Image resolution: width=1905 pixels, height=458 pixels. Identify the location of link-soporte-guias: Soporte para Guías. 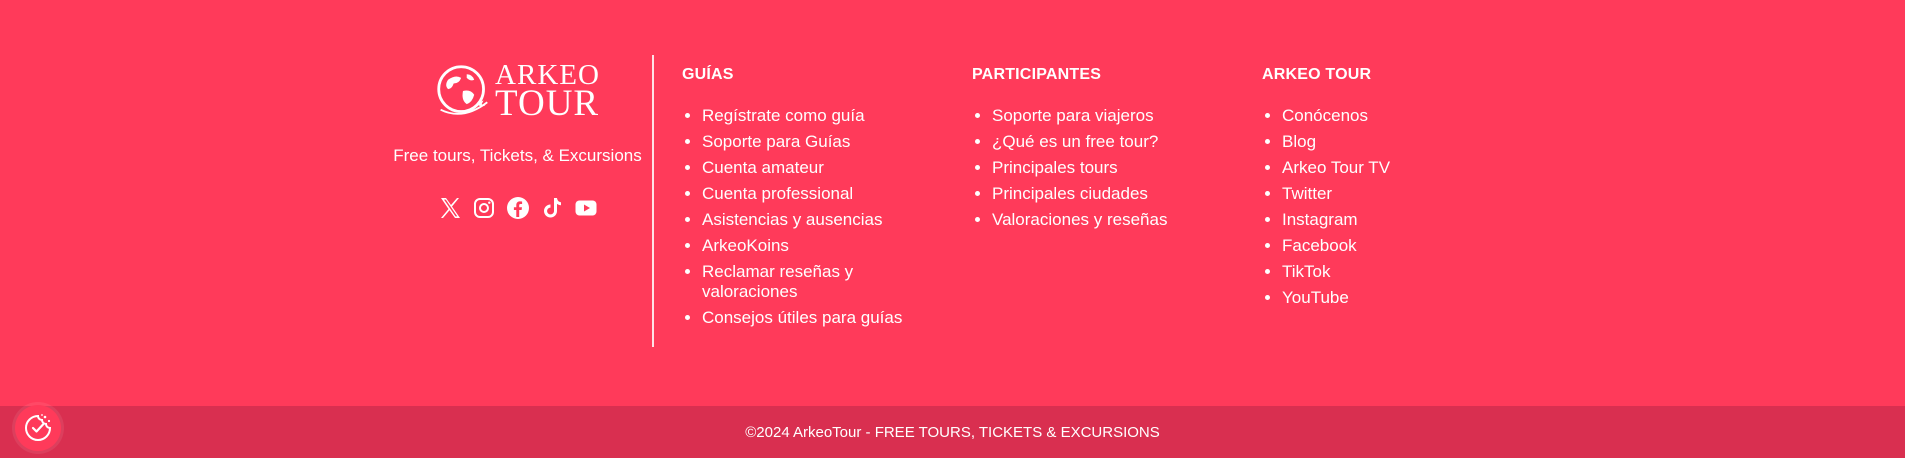
(814, 142).